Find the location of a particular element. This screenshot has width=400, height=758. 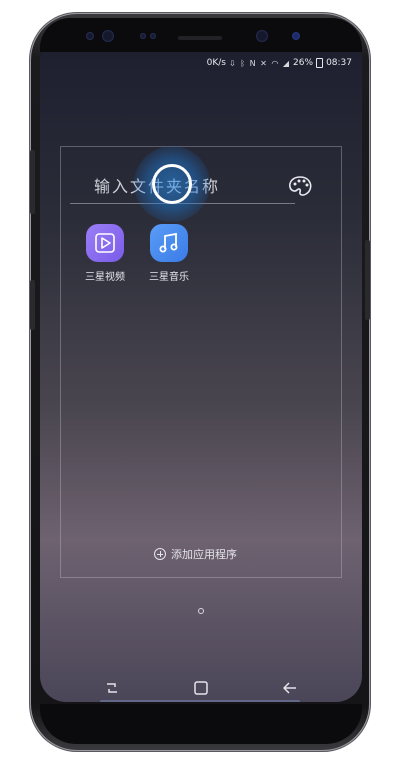

video-play-icon is located at coordinates (105, 243).